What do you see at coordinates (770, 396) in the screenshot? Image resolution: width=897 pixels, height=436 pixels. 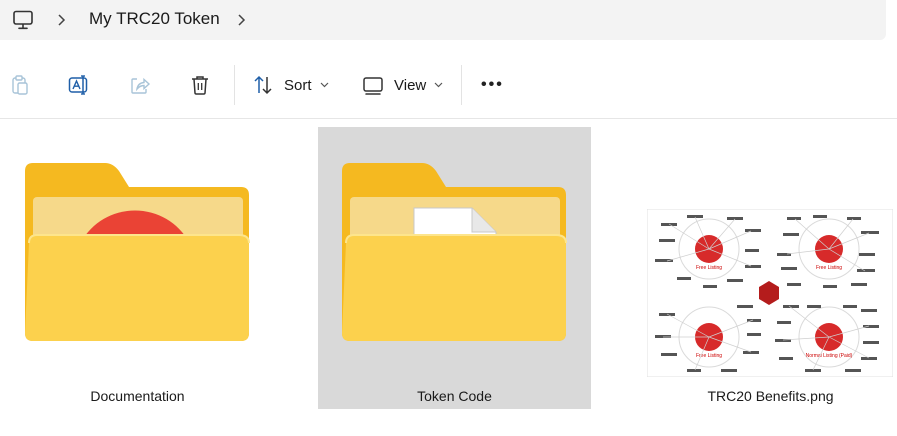 I see `item-name: TRC20 Benefits.png` at bounding box center [770, 396].